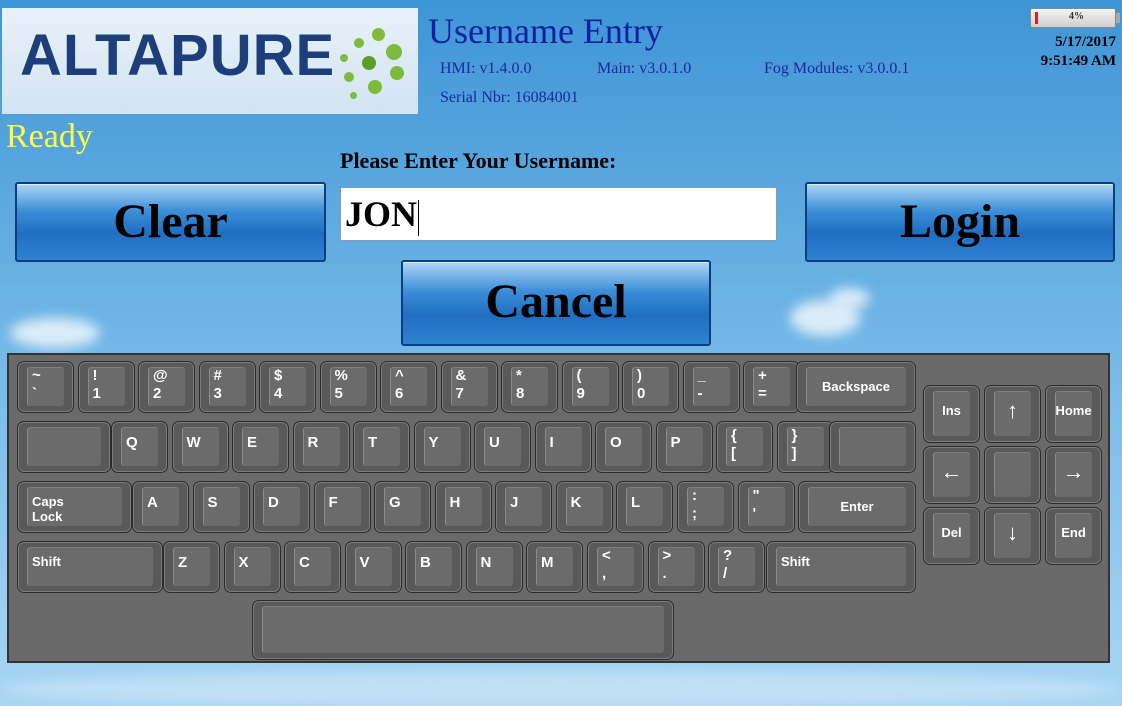 The height and width of the screenshot is (706, 1122). What do you see at coordinates (463, 630) in the screenshot?
I see `space-key` at bounding box center [463, 630].